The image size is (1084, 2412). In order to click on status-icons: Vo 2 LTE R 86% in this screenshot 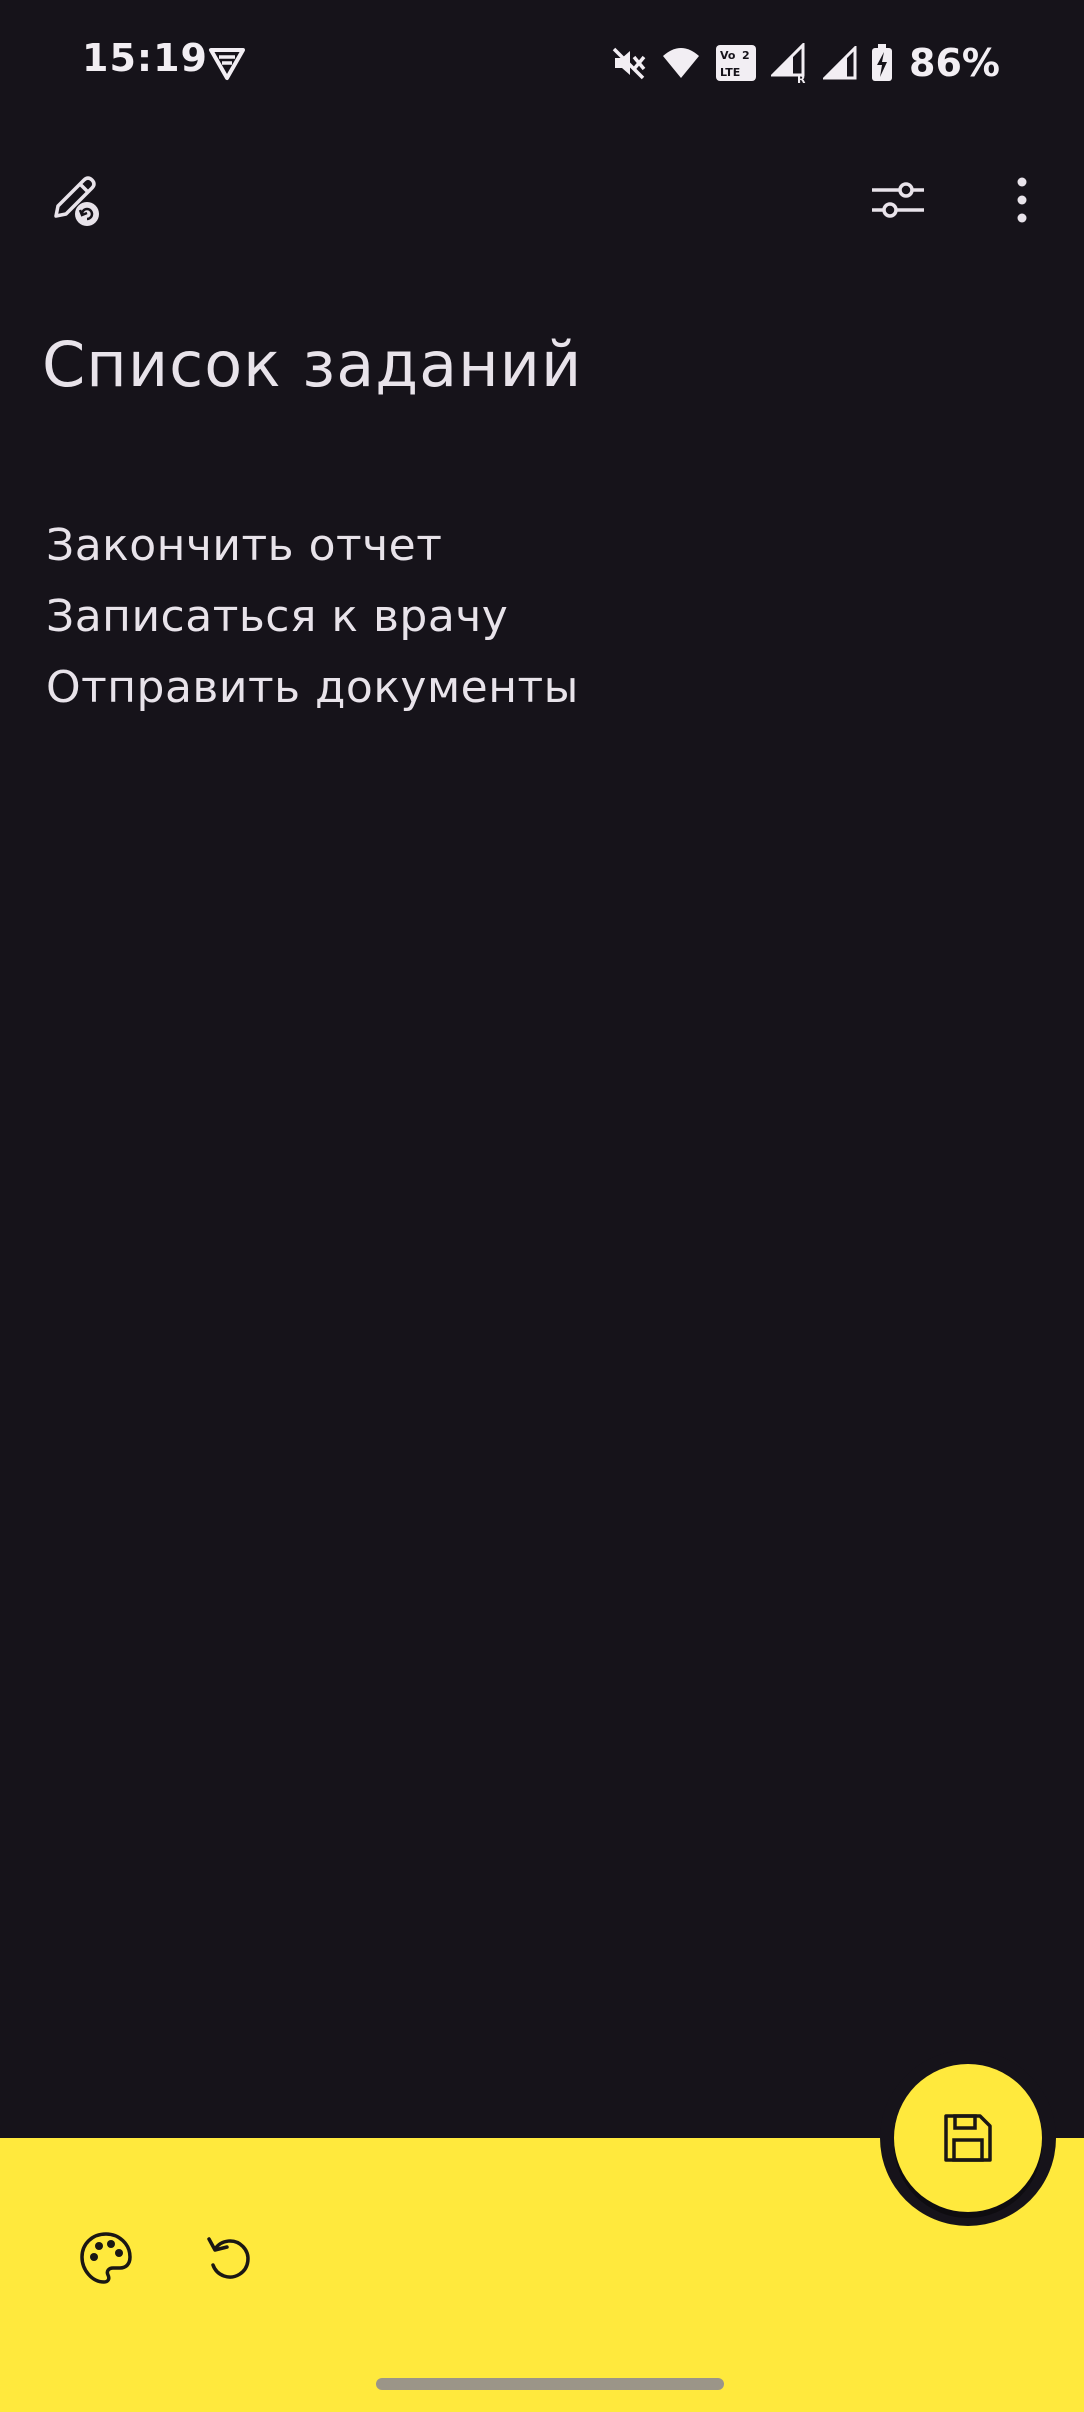, I will do `click(805, 63)`.